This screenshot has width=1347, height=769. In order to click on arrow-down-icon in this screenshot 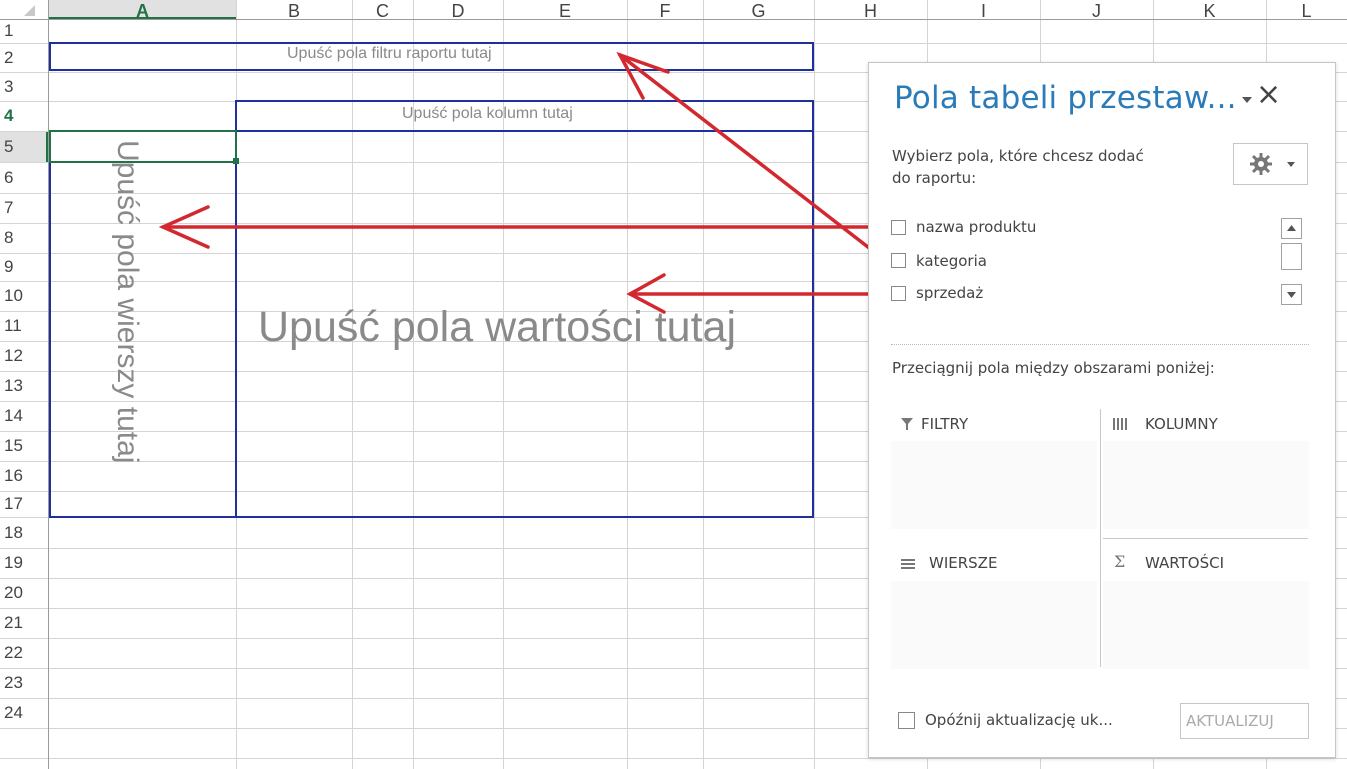, I will do `click(1291, 295)`.